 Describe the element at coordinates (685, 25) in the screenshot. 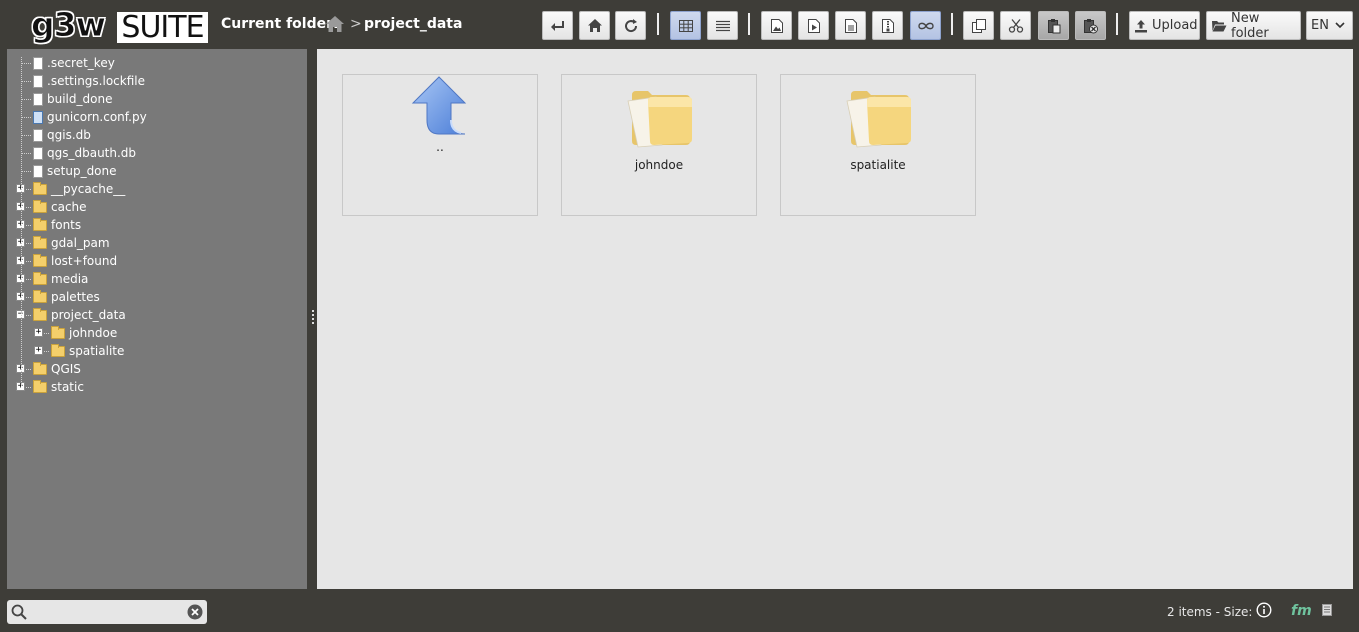

I see `grid-view-button` at that location.